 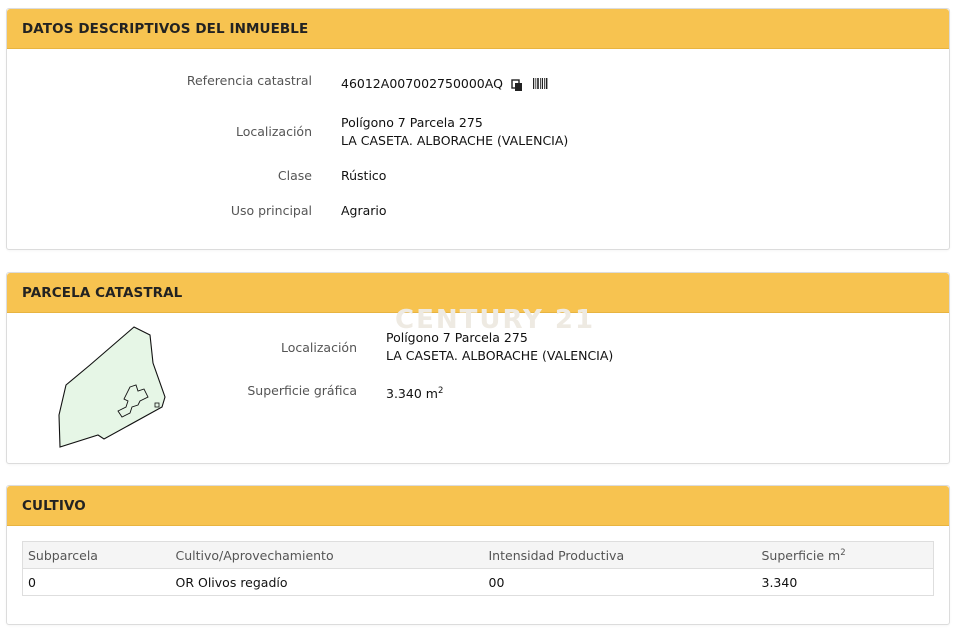 I want to click on cultivo-header: CULTIVO, so click(x=478, y=506).